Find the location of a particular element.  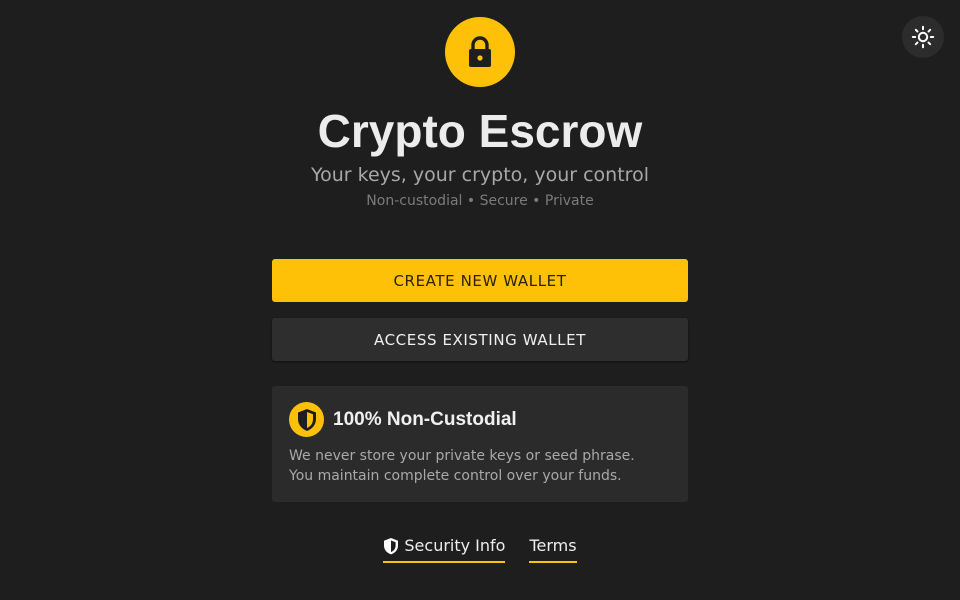

terms-link: Terms is located at coordinates (553, 548).